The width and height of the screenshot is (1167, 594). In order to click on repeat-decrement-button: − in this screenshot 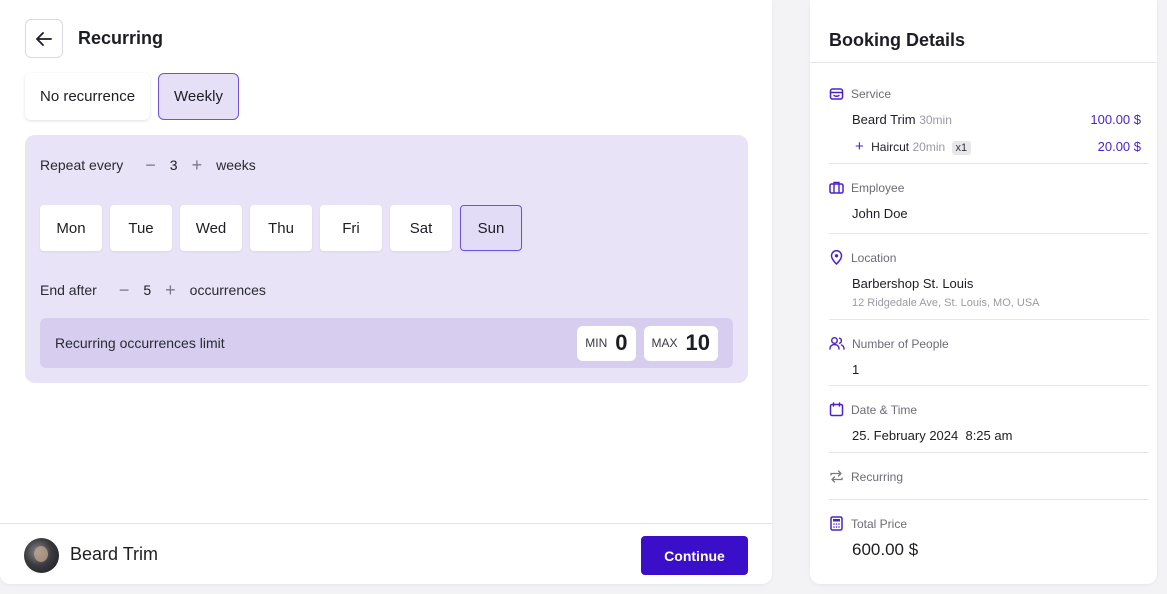, I will do `click(150, 165)`.